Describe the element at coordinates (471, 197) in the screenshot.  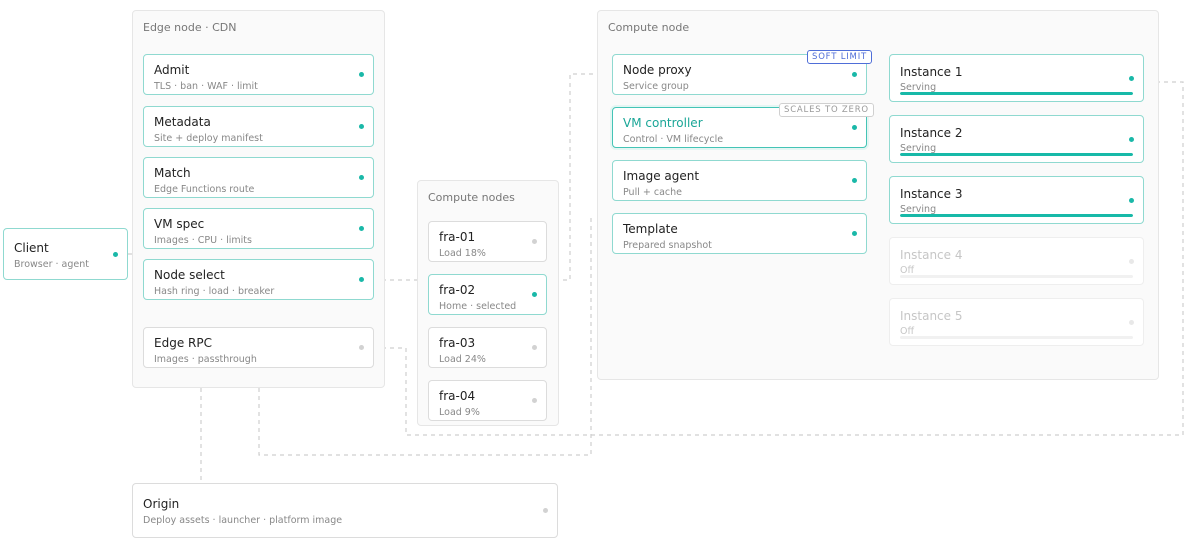
I see `compute-nodes-title: Compute nodes` at that location.